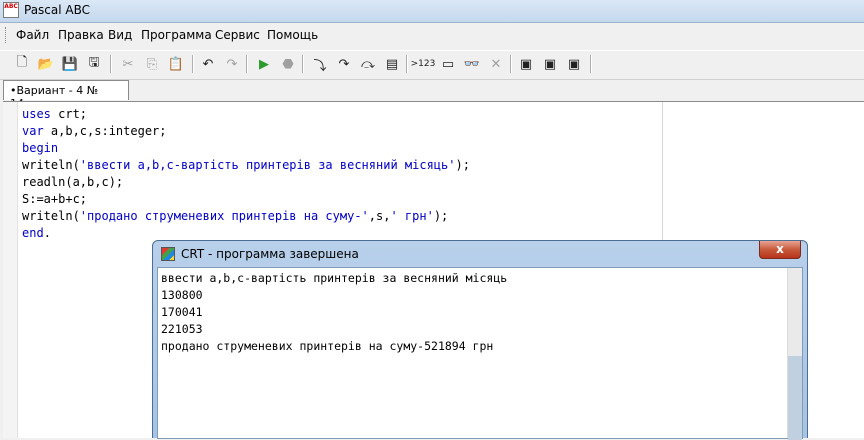  I want to click on new-file-icon: 🗋, so click(22, 64).